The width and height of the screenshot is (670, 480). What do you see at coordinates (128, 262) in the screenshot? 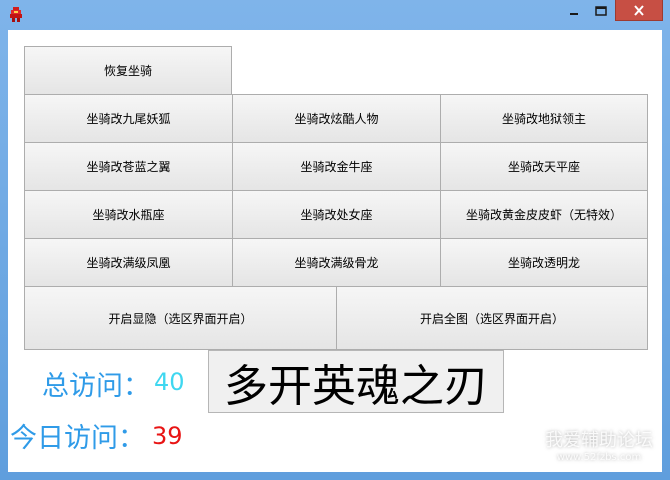
I see `mount-phoenix-button: 坐骑改满级凤凰` at bounding box center [128, 262].